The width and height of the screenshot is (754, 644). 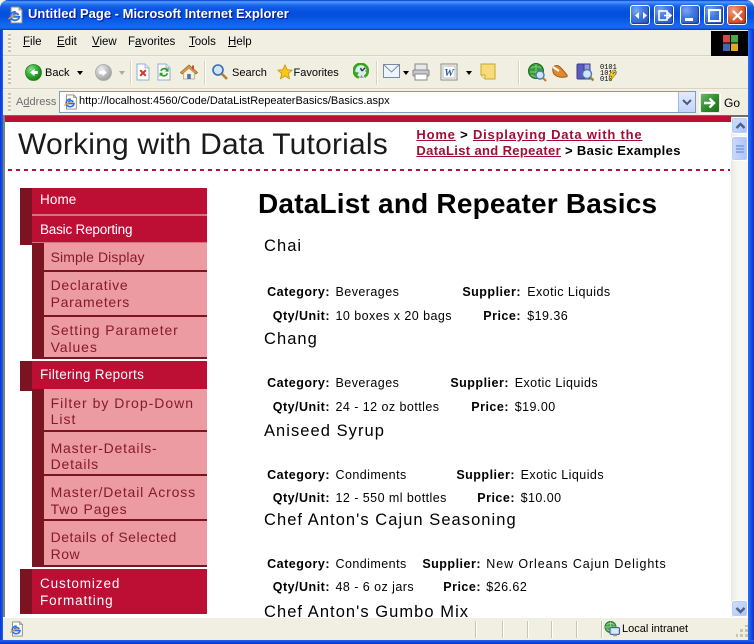 What do you see at coordinates (449, 73) in the screenshot?
I see `svg-text: W` at bounding box center [449, 73].